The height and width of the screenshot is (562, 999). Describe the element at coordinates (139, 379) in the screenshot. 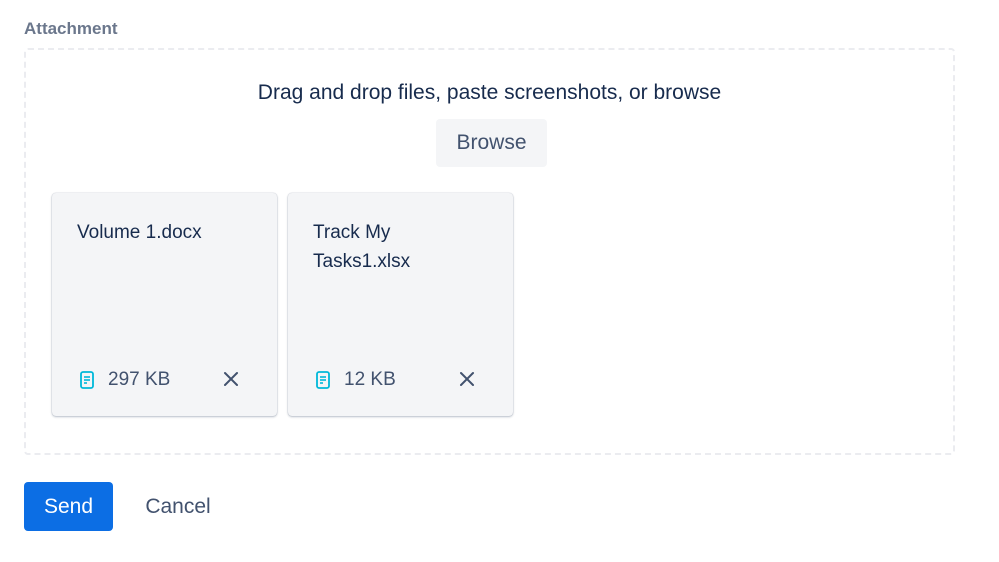

I see `file-size: 297 KB` at that location.